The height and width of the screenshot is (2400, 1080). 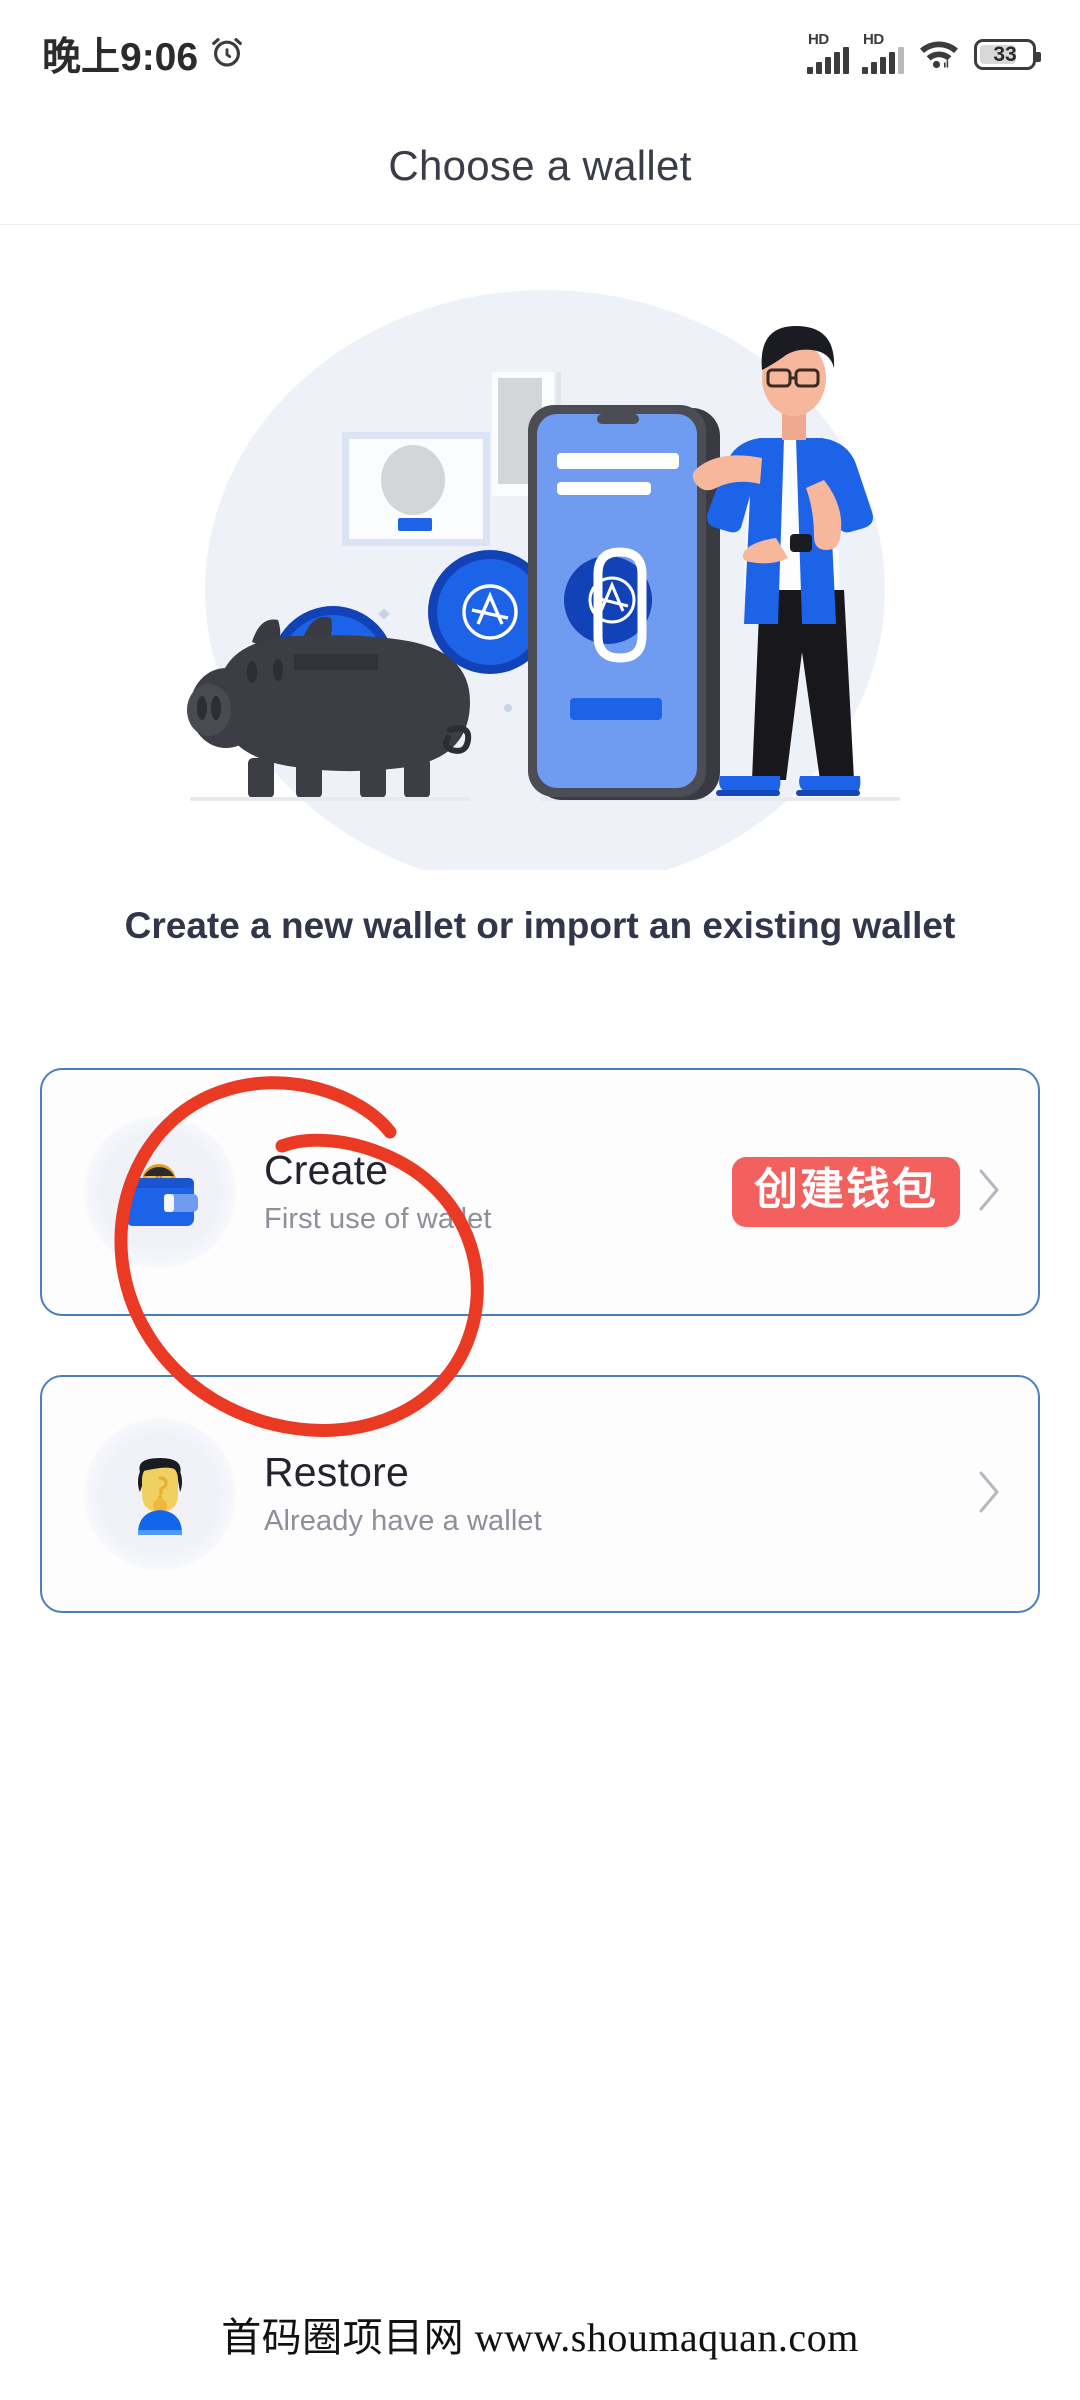 I want to click on app-header: Choose a wallet, so click(x=540, y=166).